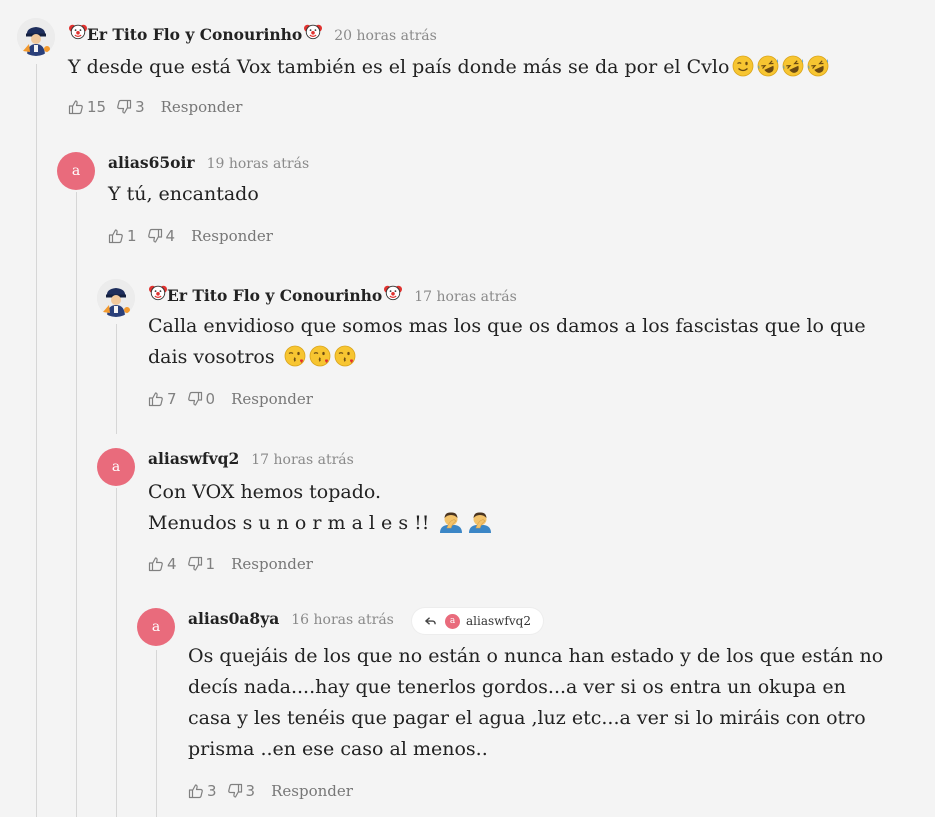  I want to click on like-button: 4, so click(162, 564).